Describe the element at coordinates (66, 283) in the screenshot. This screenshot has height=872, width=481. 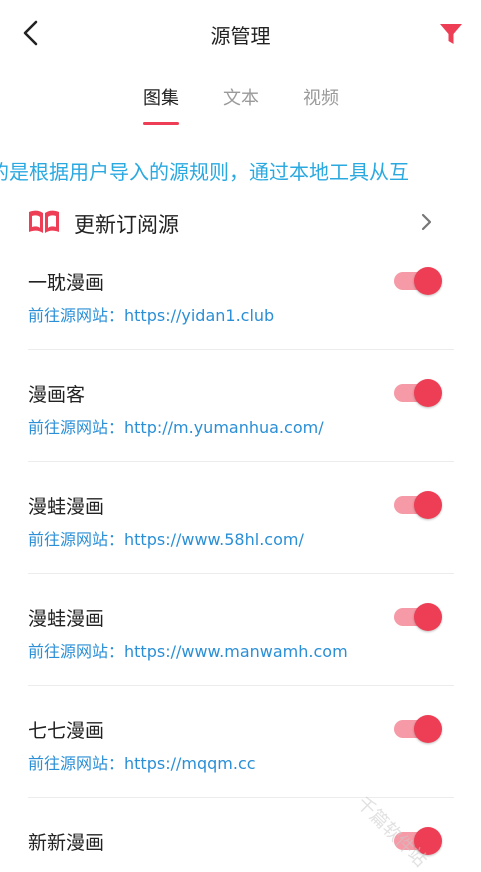
I see `source-name: 一耽漫画` at that location.